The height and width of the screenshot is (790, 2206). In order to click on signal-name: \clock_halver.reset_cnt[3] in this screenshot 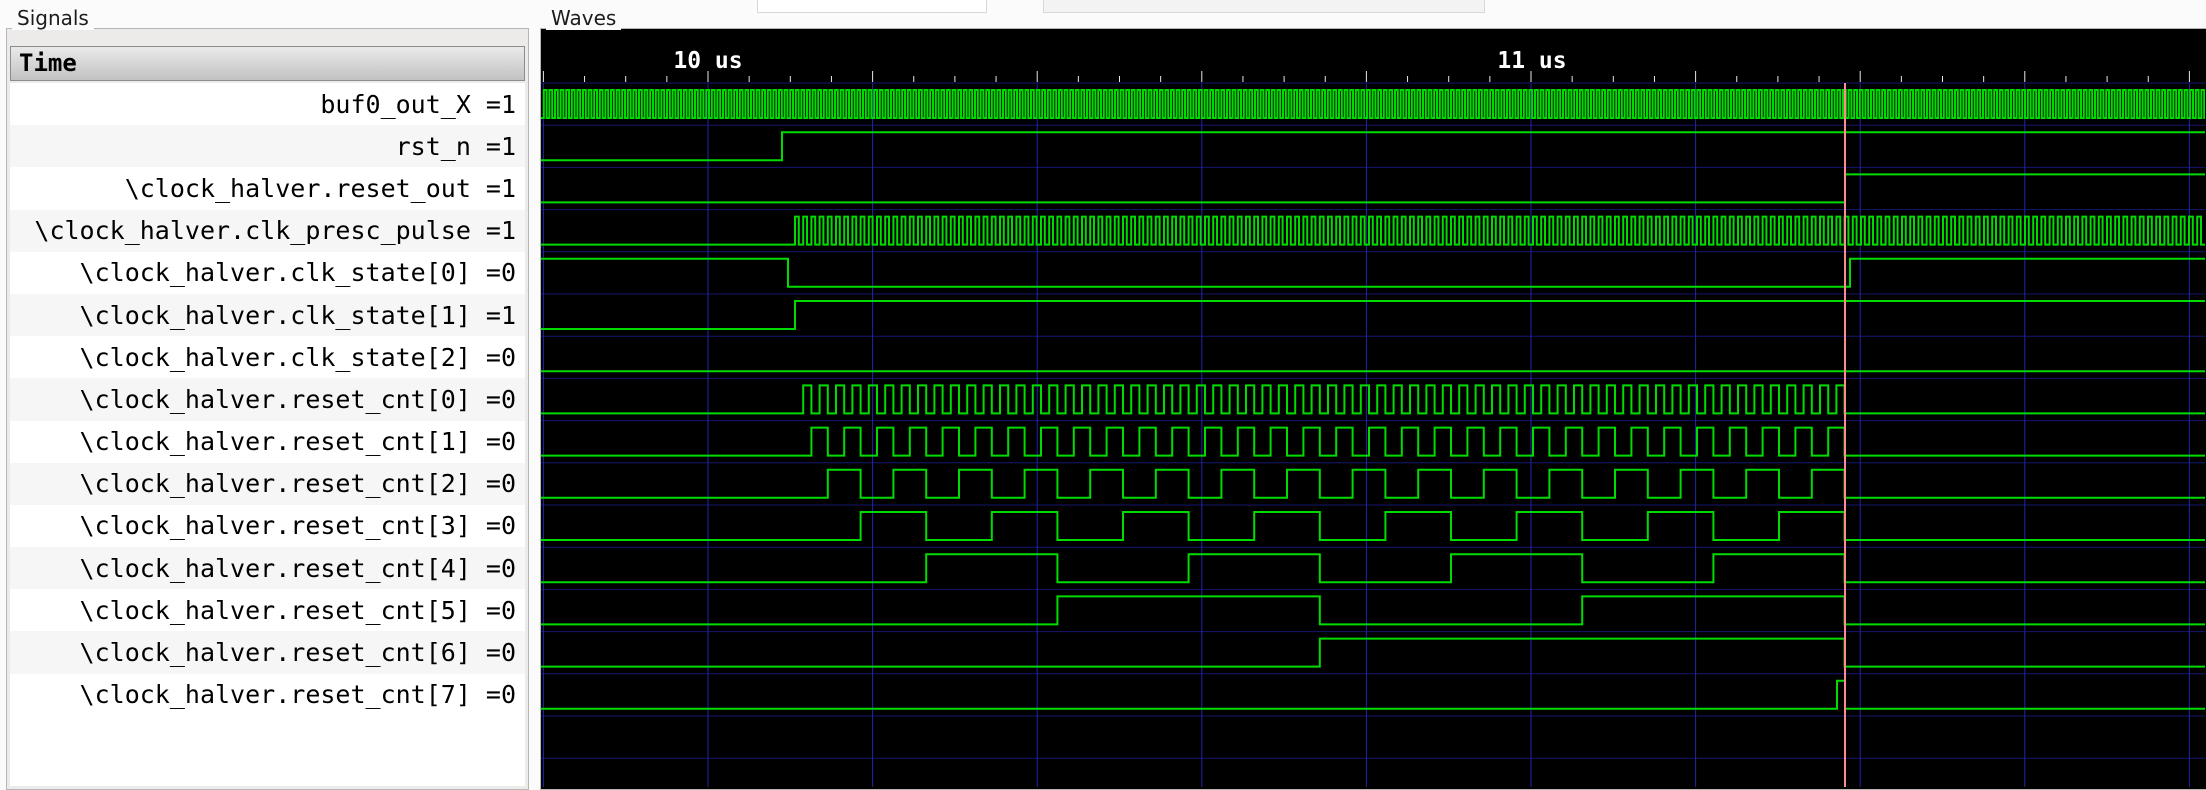, I will do `click(275, 526)`.